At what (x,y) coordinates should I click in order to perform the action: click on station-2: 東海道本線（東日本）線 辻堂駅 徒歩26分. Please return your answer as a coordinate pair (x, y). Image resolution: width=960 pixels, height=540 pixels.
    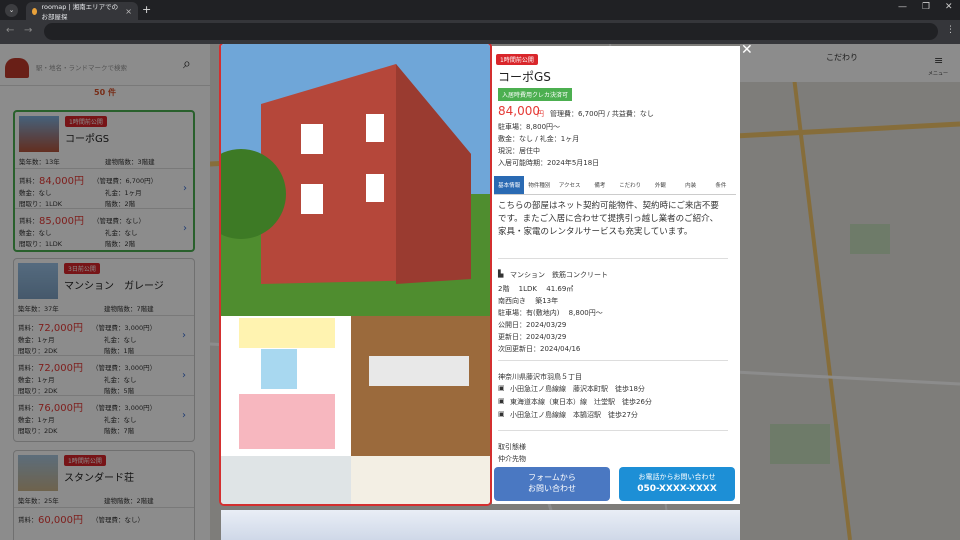
    Looking at the image, I should click on (581, 402).